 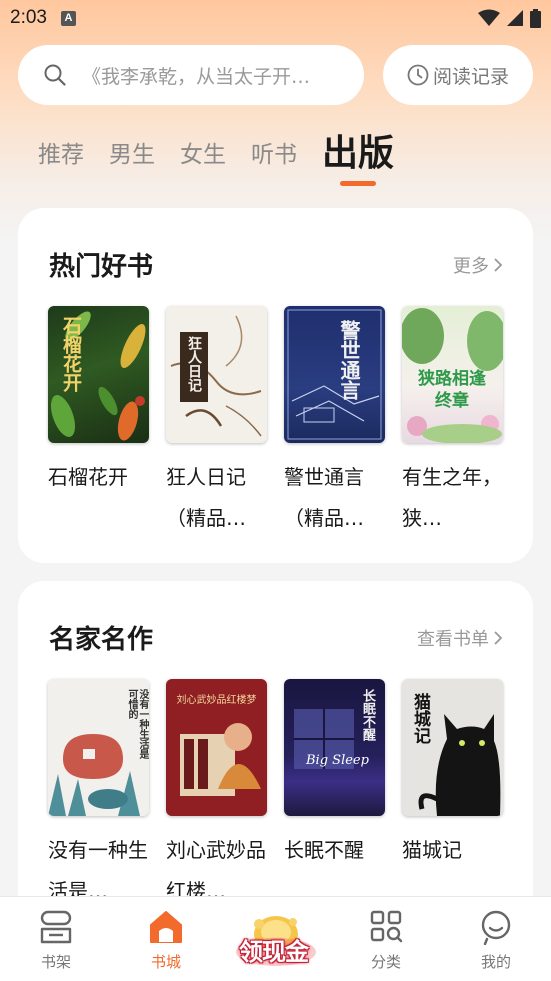 I want to click on signal-icon, so click(x=515, y=18).